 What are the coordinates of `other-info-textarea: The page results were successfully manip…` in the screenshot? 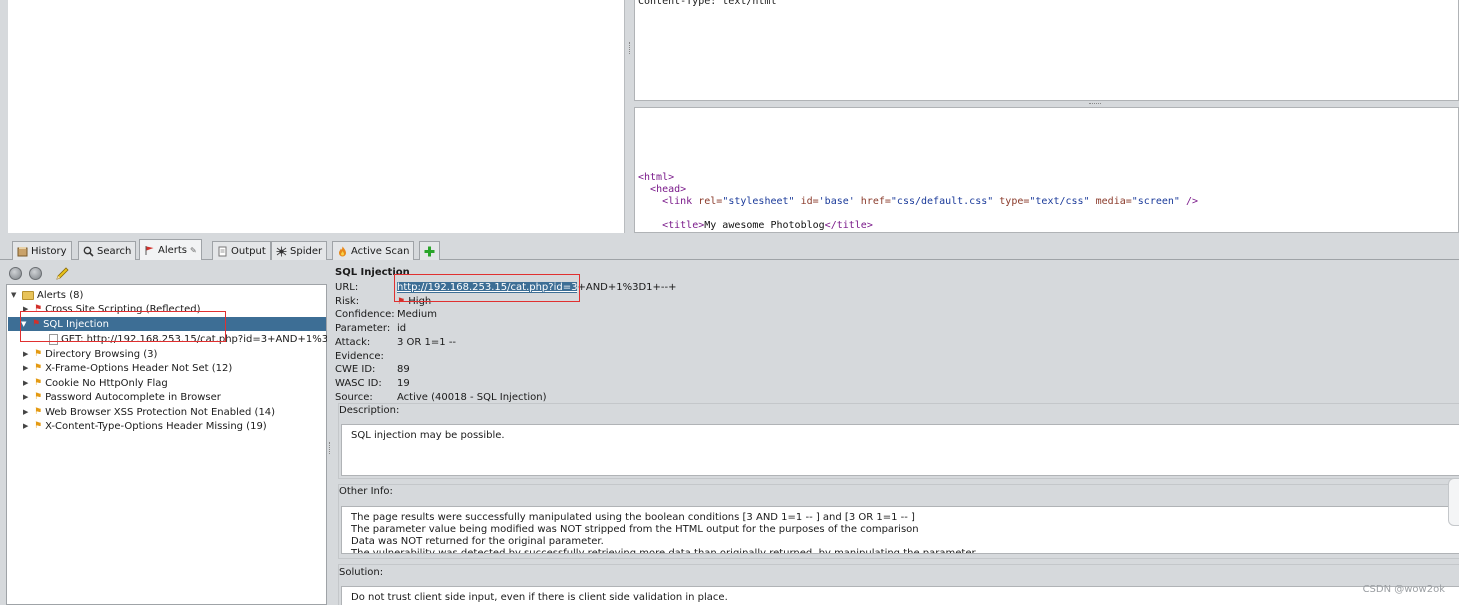 It's located at (900, 530).